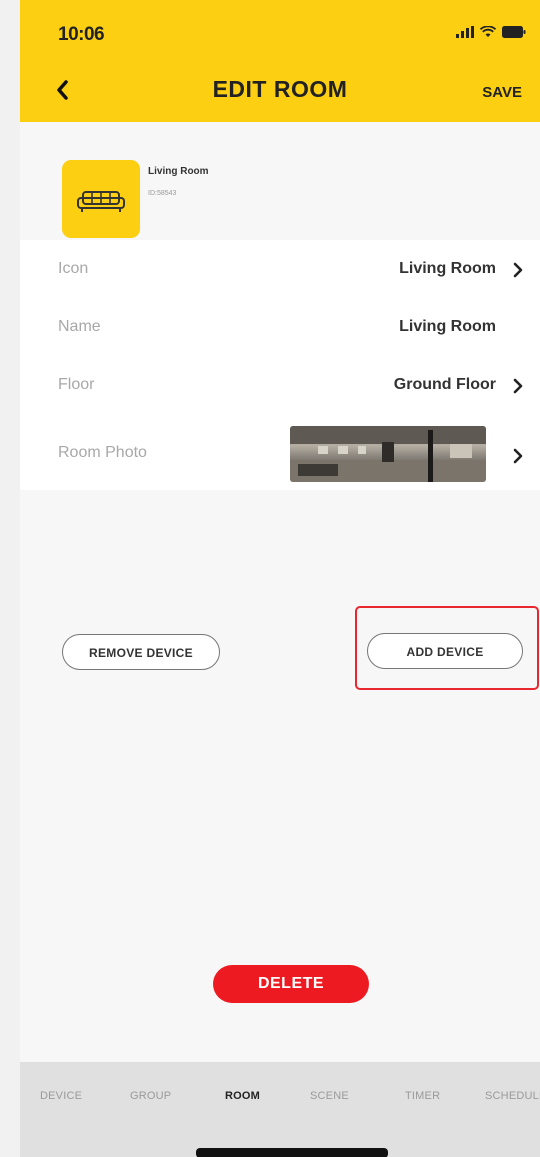  I want to click on signal-icon, so click(465, 32).